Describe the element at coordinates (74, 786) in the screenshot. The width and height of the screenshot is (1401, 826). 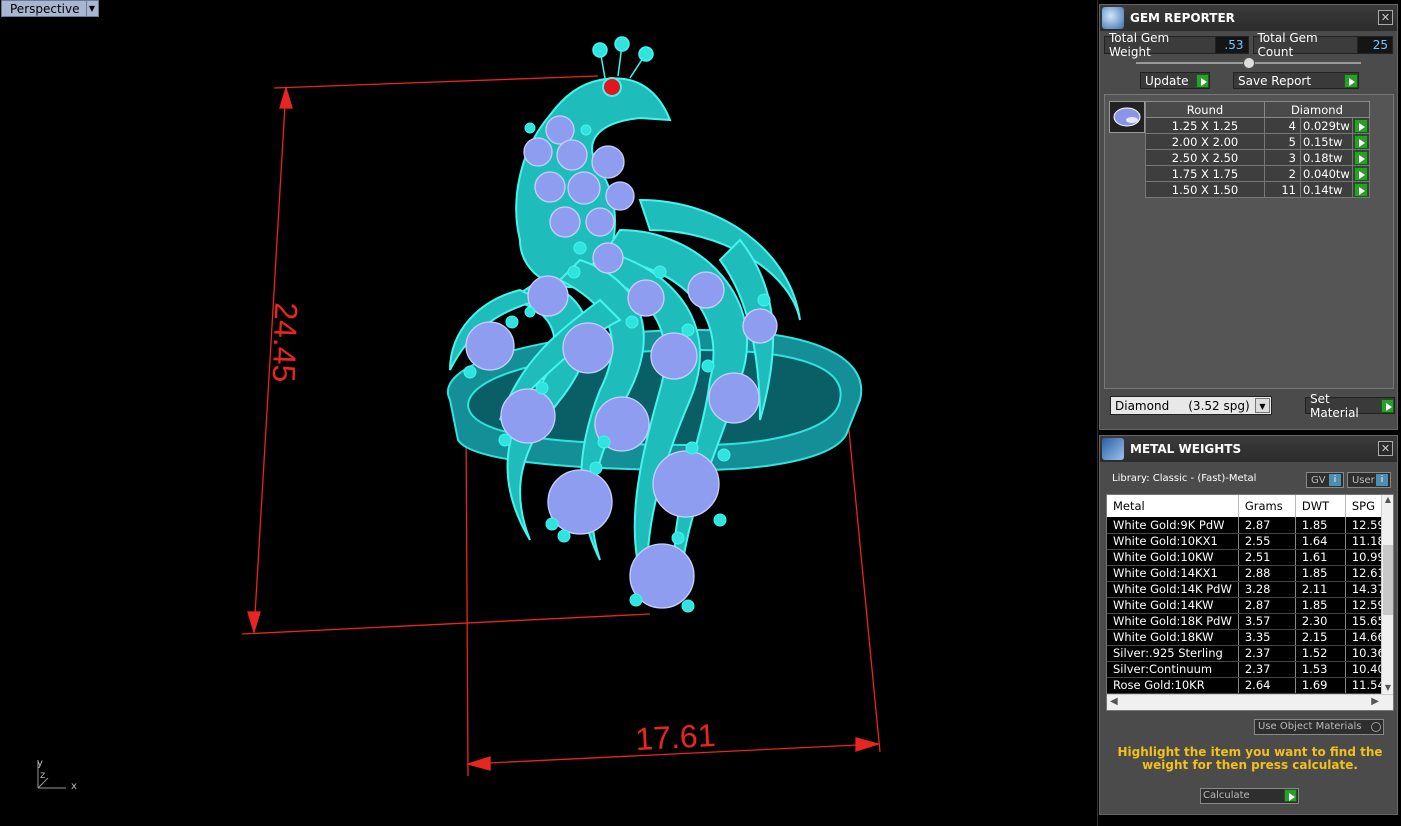
I see `axis-x-label: x` at that location.